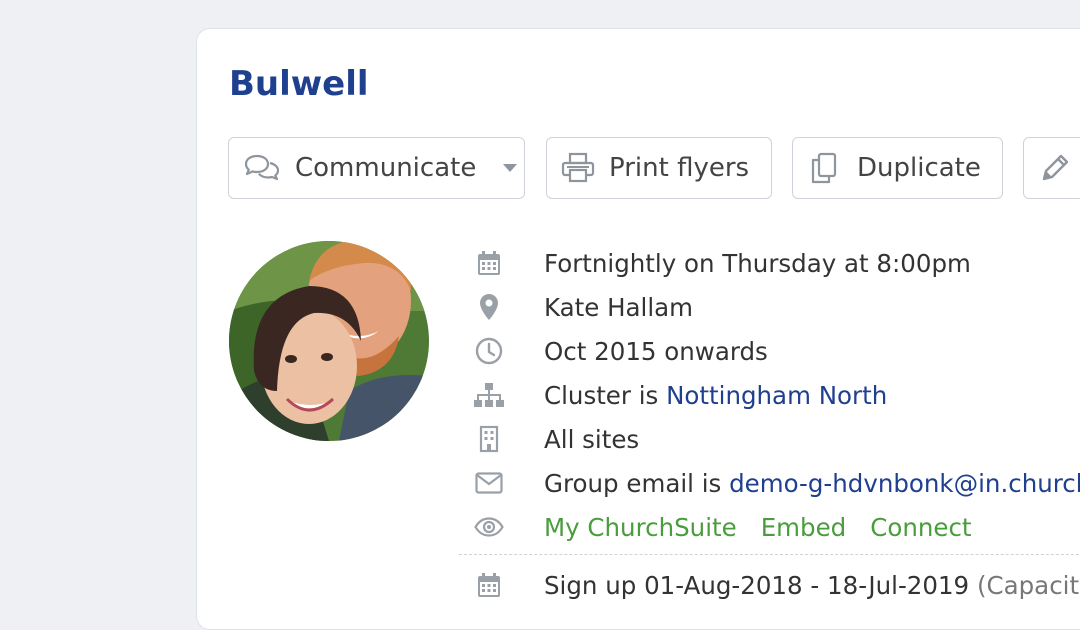 Image resolution: width=1080 pixels, height=630 pixels. I want to click on connect-link: Connect, so click(920, 527).